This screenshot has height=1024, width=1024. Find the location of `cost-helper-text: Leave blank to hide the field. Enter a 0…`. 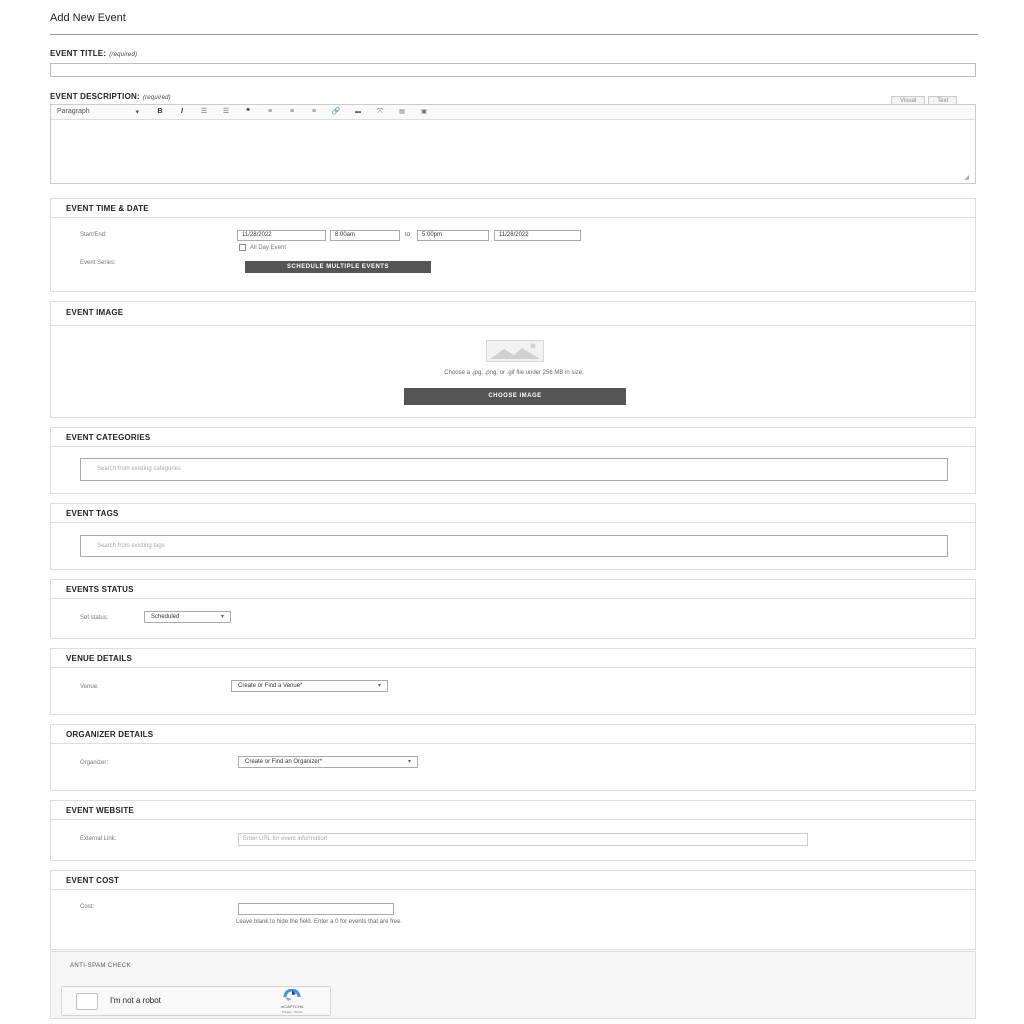

cost-helper-text: Leave blank to hide the field. Enter a 0… is located at coordinates (319, 922).